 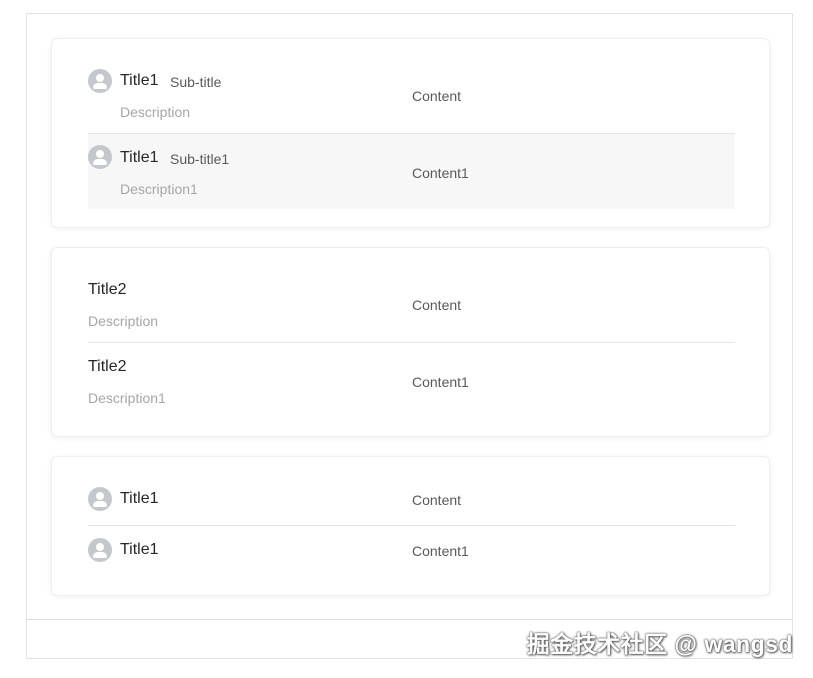 I want to click on list-item: Title2 Description Content, so click(x=411, y=307).